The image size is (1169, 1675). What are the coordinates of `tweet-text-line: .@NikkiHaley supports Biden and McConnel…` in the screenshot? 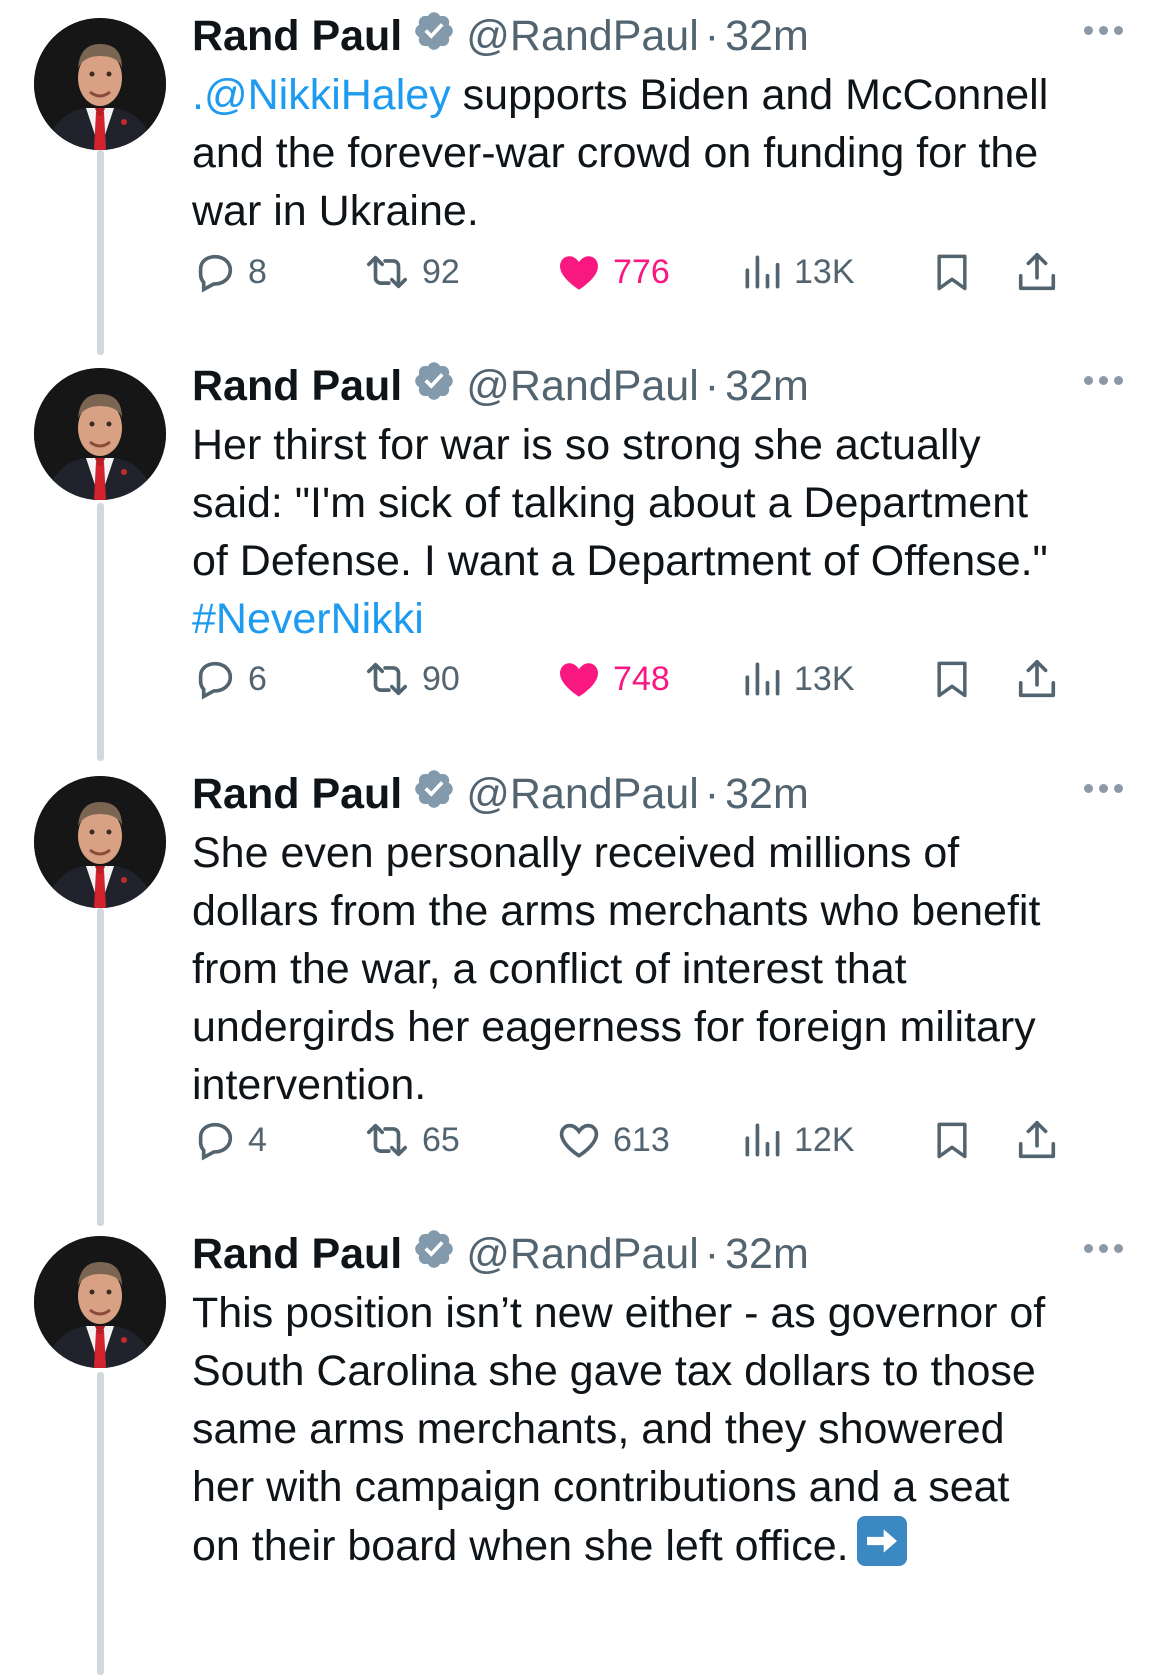 It's located at (657, 95).